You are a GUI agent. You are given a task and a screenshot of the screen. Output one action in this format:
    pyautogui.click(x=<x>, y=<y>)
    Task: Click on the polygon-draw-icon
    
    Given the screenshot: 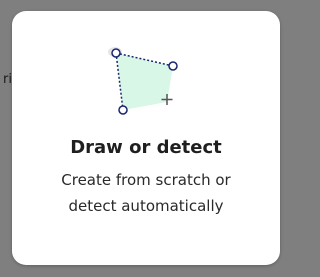 What is the action you would take?
    pyautogui.click(x=144, y=84)
    